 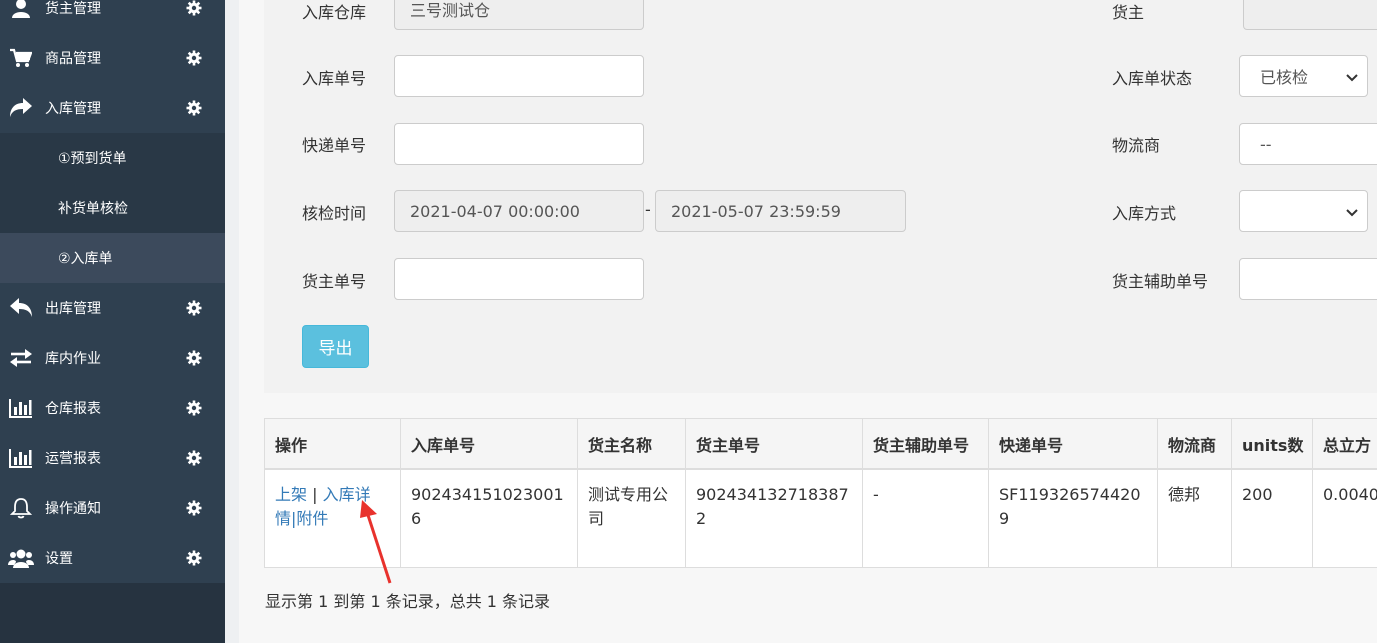 What do you see at coordinates (73, 359) in the screenshot?
I see `sidebar-item-label: 库内作业` at bounding box center [73, 359].